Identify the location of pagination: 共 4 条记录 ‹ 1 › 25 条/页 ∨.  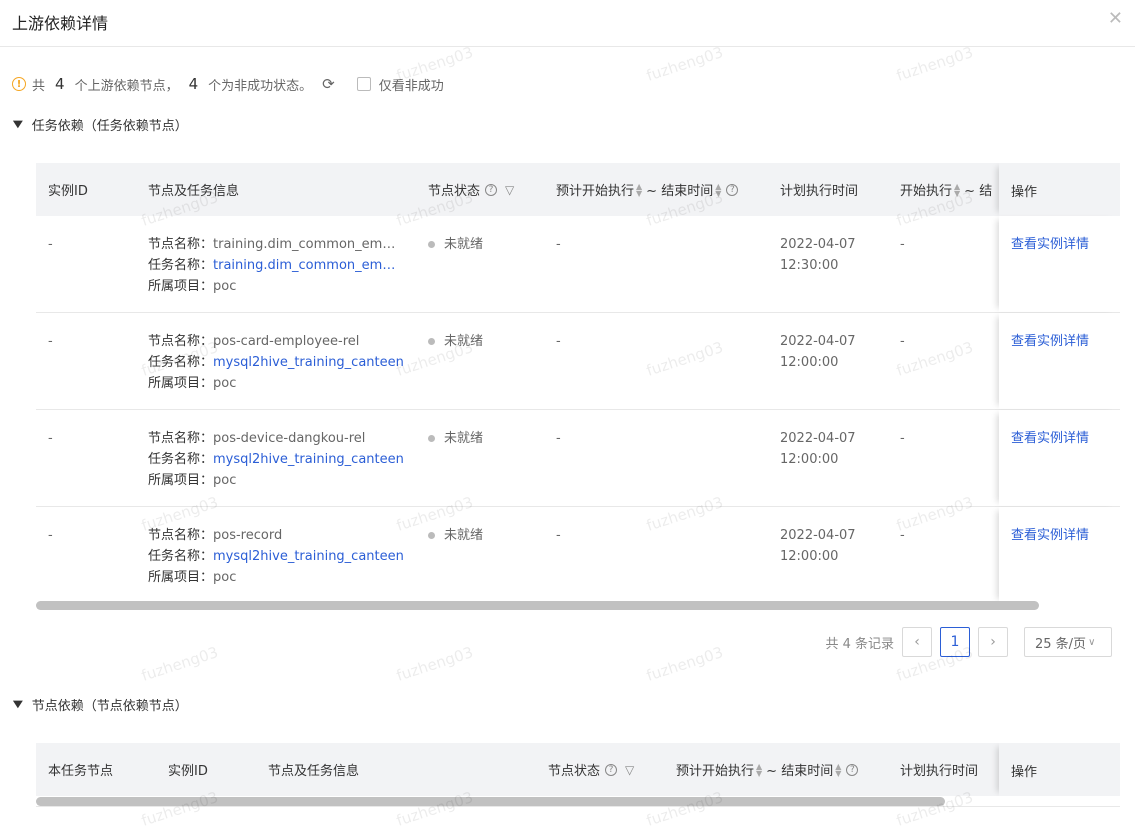
(968, 642).